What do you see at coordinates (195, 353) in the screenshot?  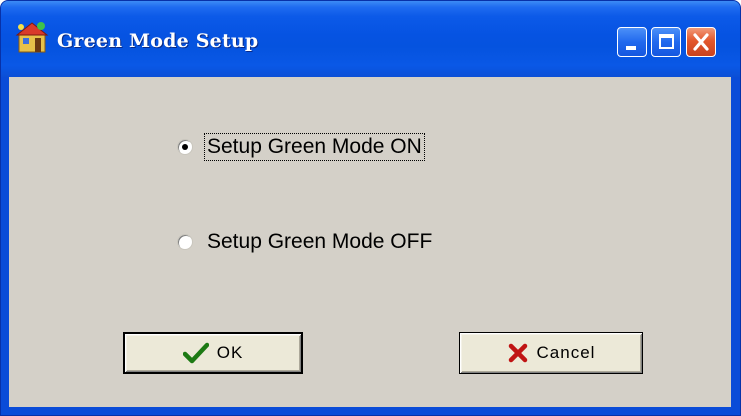 I see `checkmark-icon` at bounding box center [195, 353].